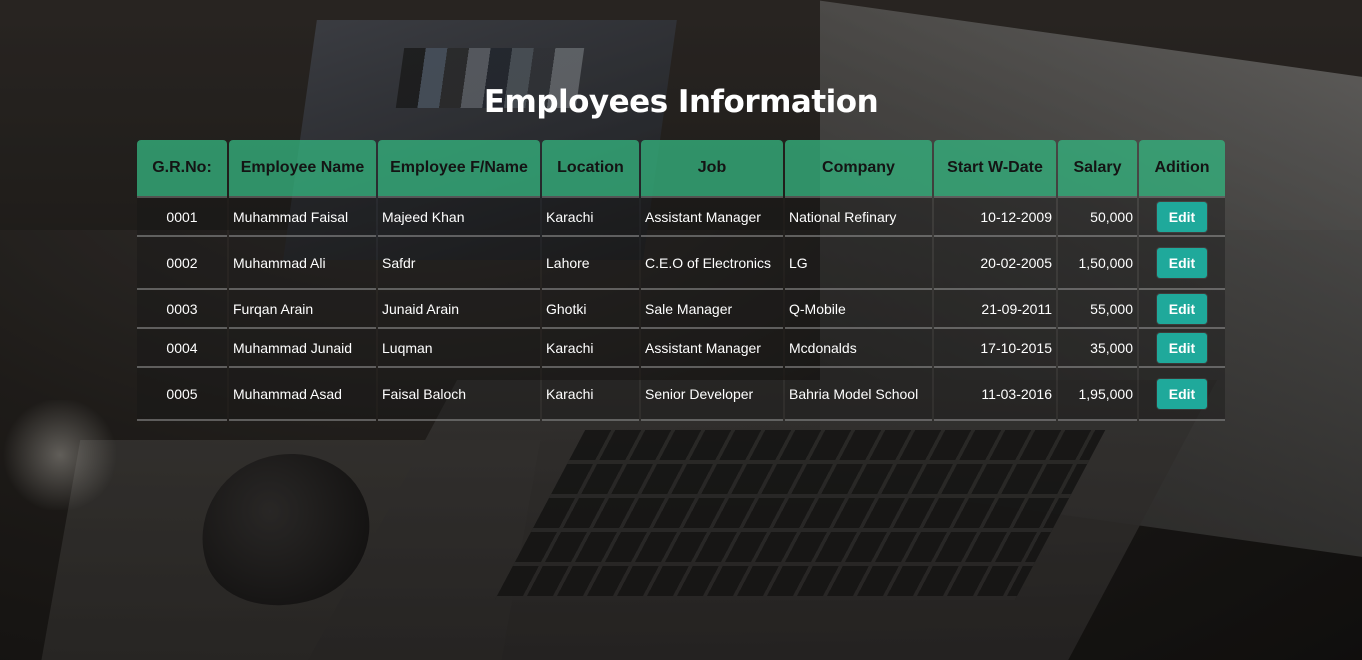 This screenshot has width=1362, height=660. Describe the element at coordinates (995, 309) in the screenshot. I see `cell-start-date: 21-09-2011` at that location.